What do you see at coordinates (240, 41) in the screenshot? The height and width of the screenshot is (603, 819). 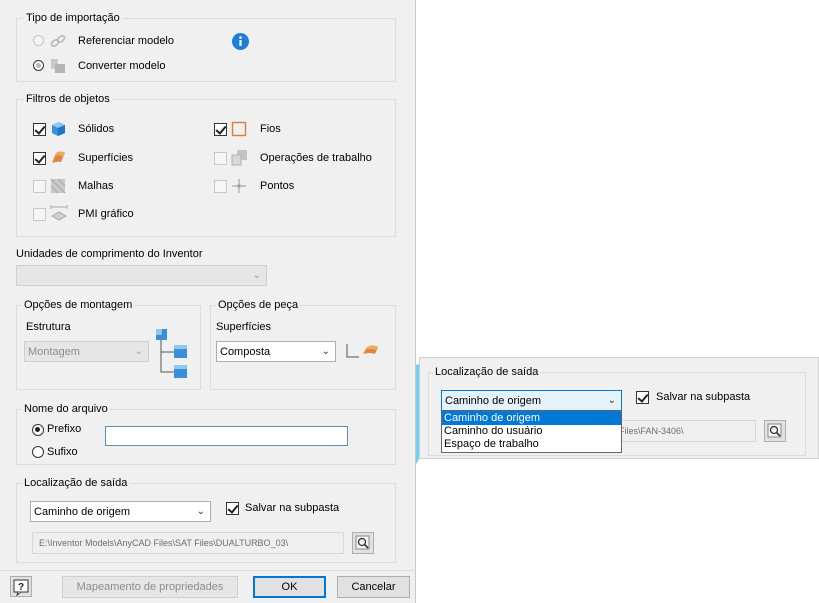 I see `info-icon` at bounding box center [240, 41].